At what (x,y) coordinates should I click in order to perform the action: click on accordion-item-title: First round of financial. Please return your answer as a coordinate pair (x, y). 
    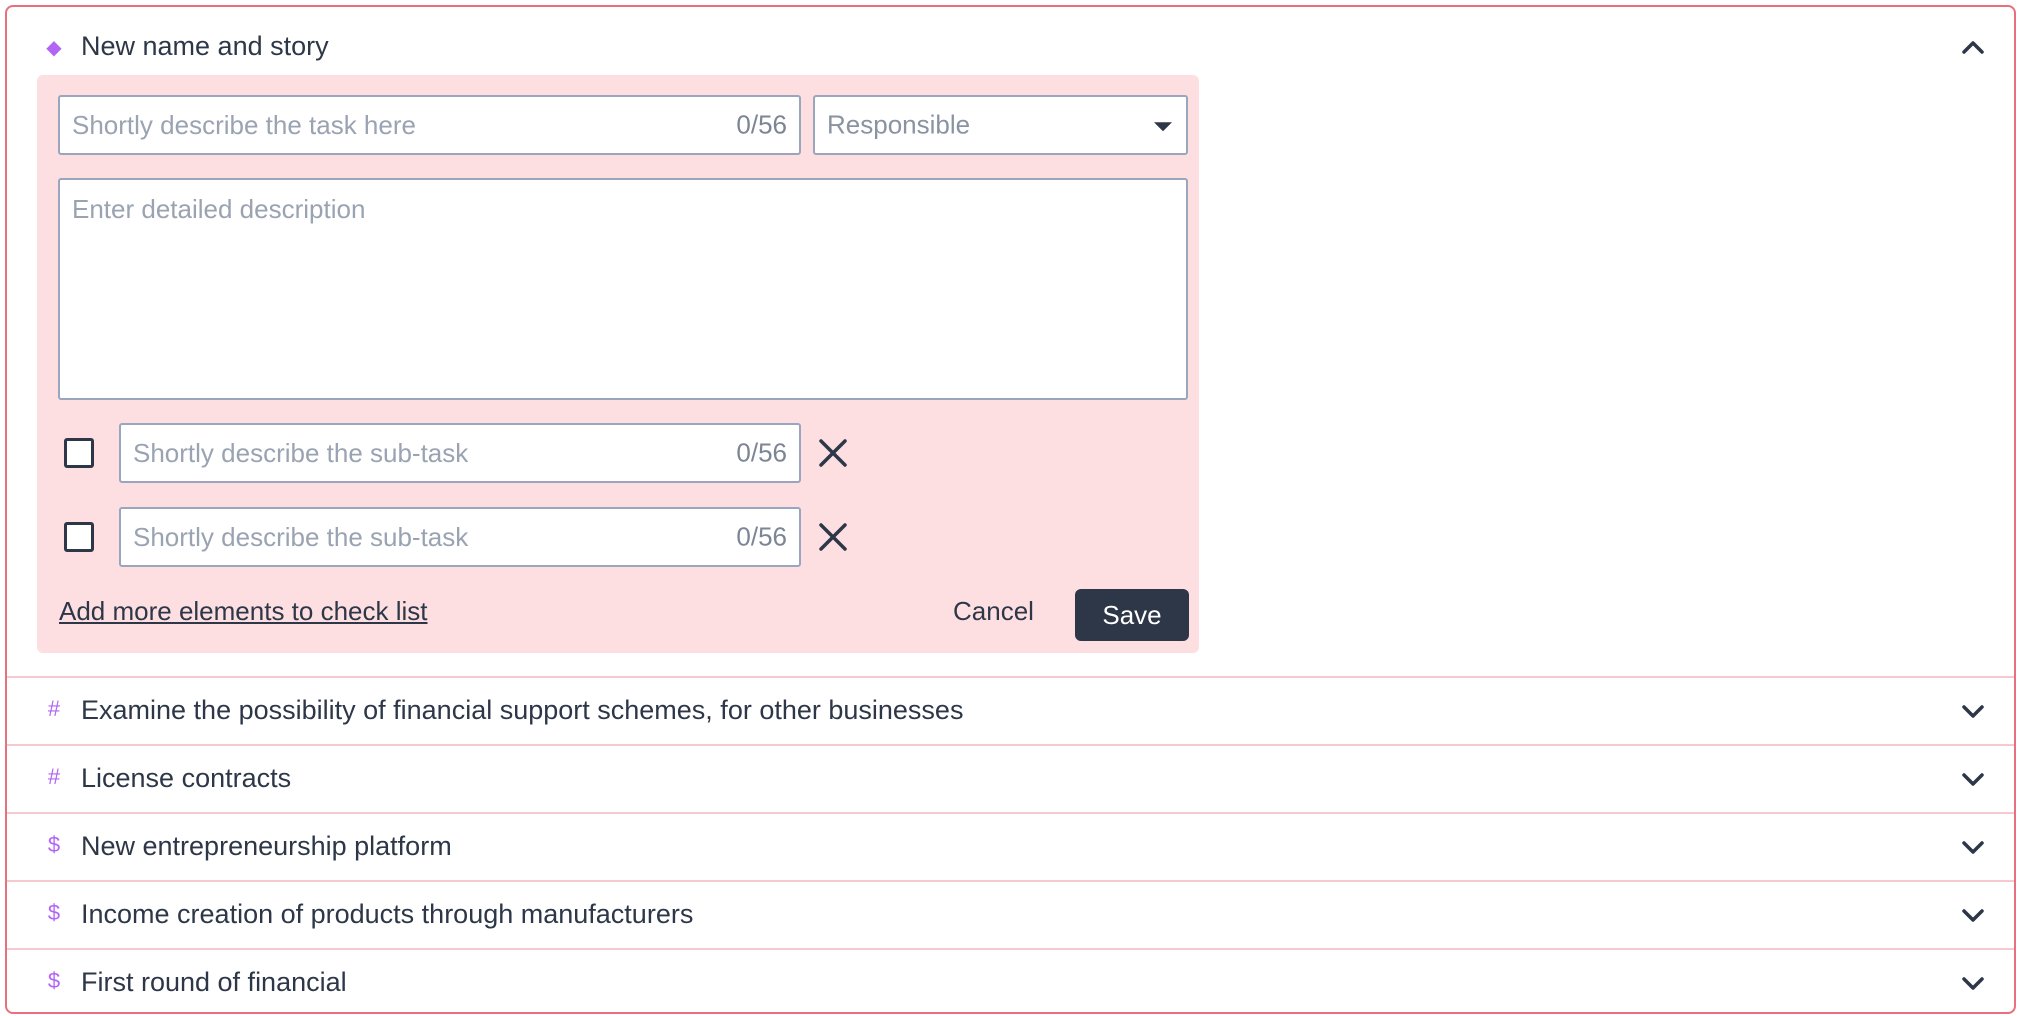
    Looking at the image, I should click on (214, 982).